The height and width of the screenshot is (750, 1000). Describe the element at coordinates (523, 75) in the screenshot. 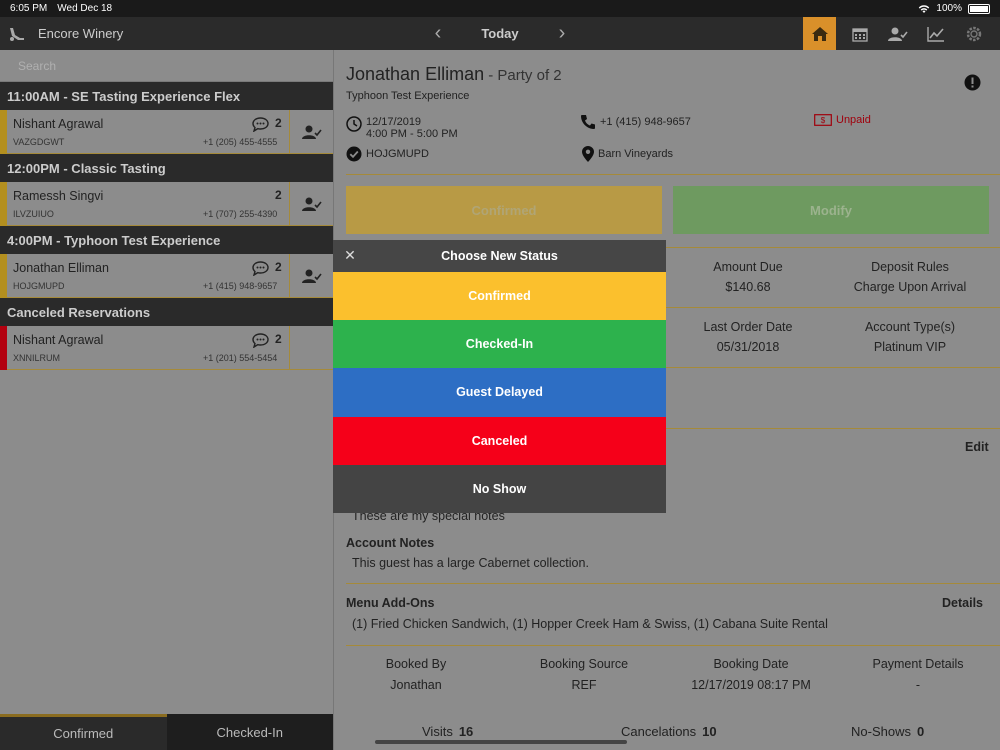

I see `party-size: - Party of 2` at that location.